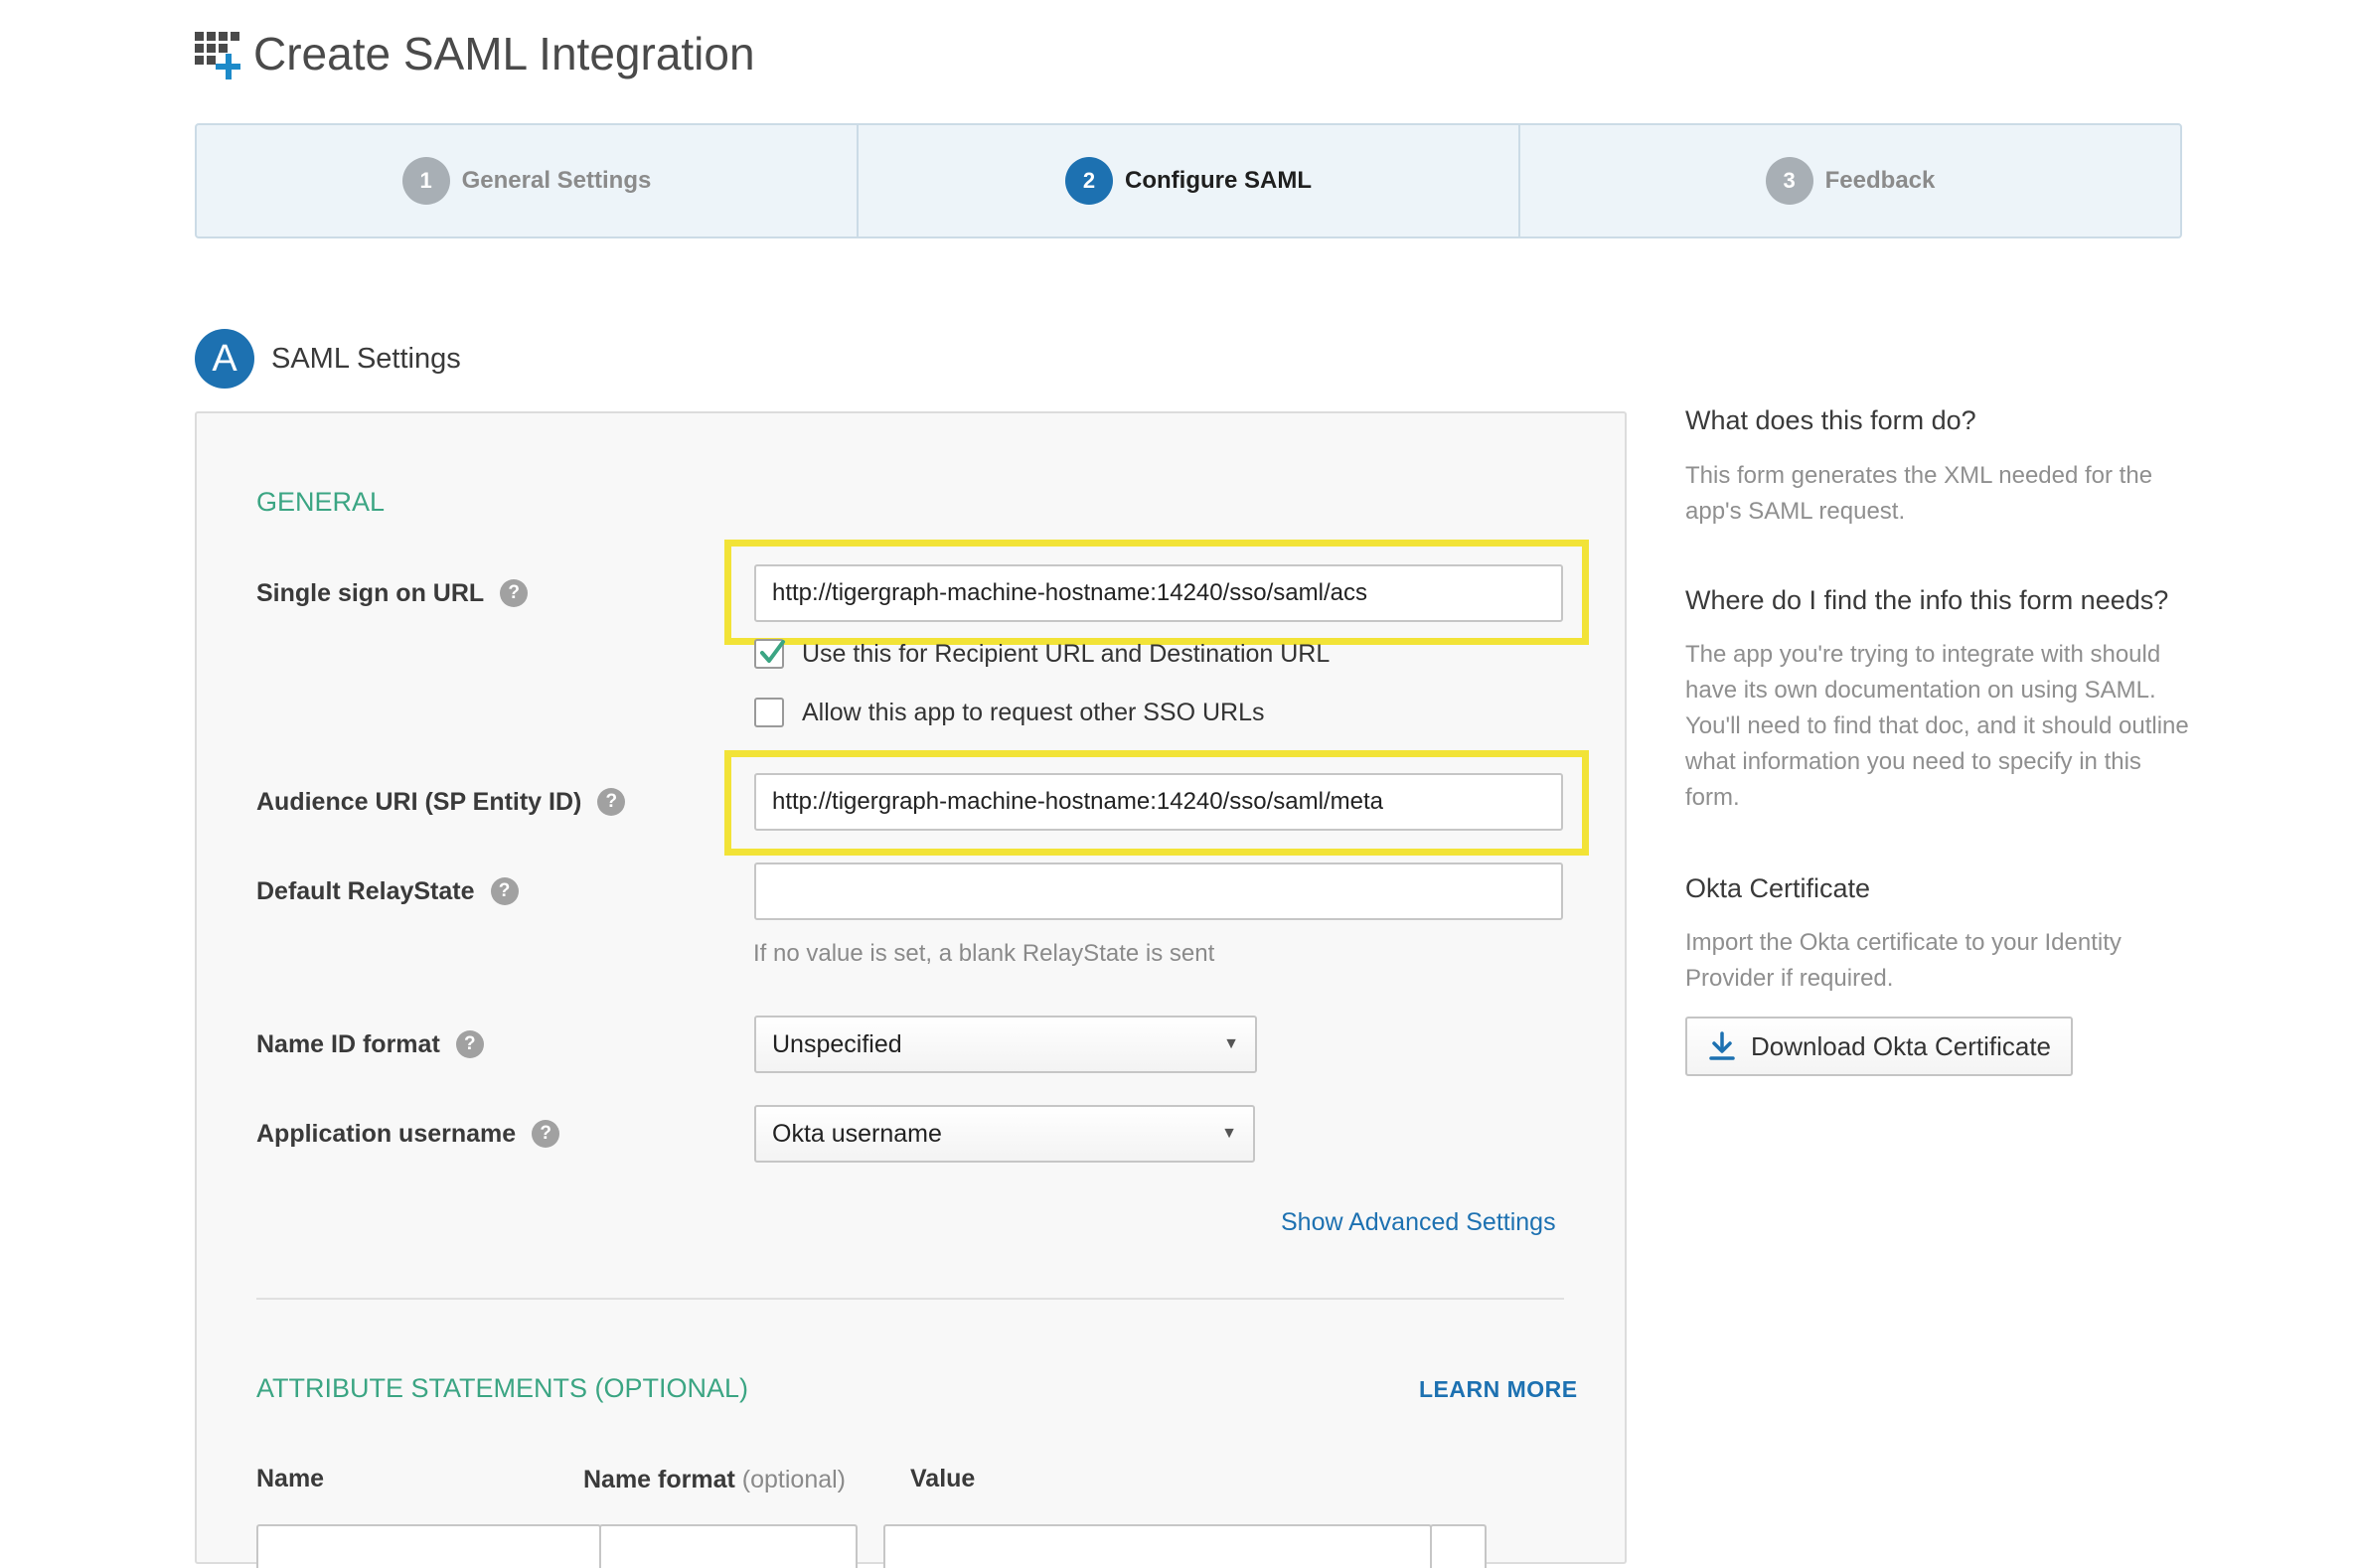 The image size is (2359, 1568). I want to click on learn-more-link: LEARN MORE, so click(1499, 1390).